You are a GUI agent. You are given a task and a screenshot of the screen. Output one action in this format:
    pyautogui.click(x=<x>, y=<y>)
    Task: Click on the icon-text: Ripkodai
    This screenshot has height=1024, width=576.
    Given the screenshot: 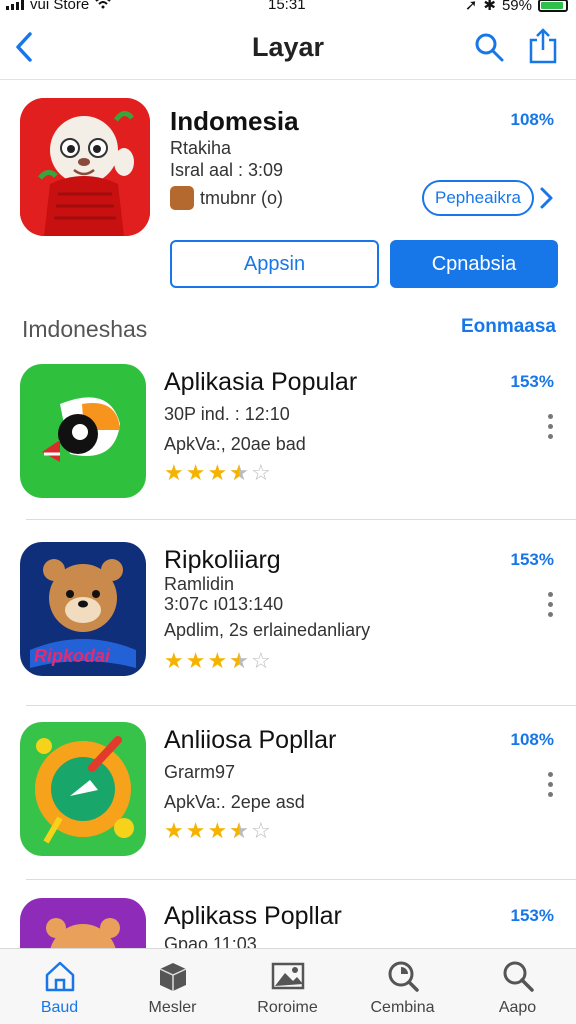 What is the action you would take?
    pyautogui.click(x=72, y=656)
    